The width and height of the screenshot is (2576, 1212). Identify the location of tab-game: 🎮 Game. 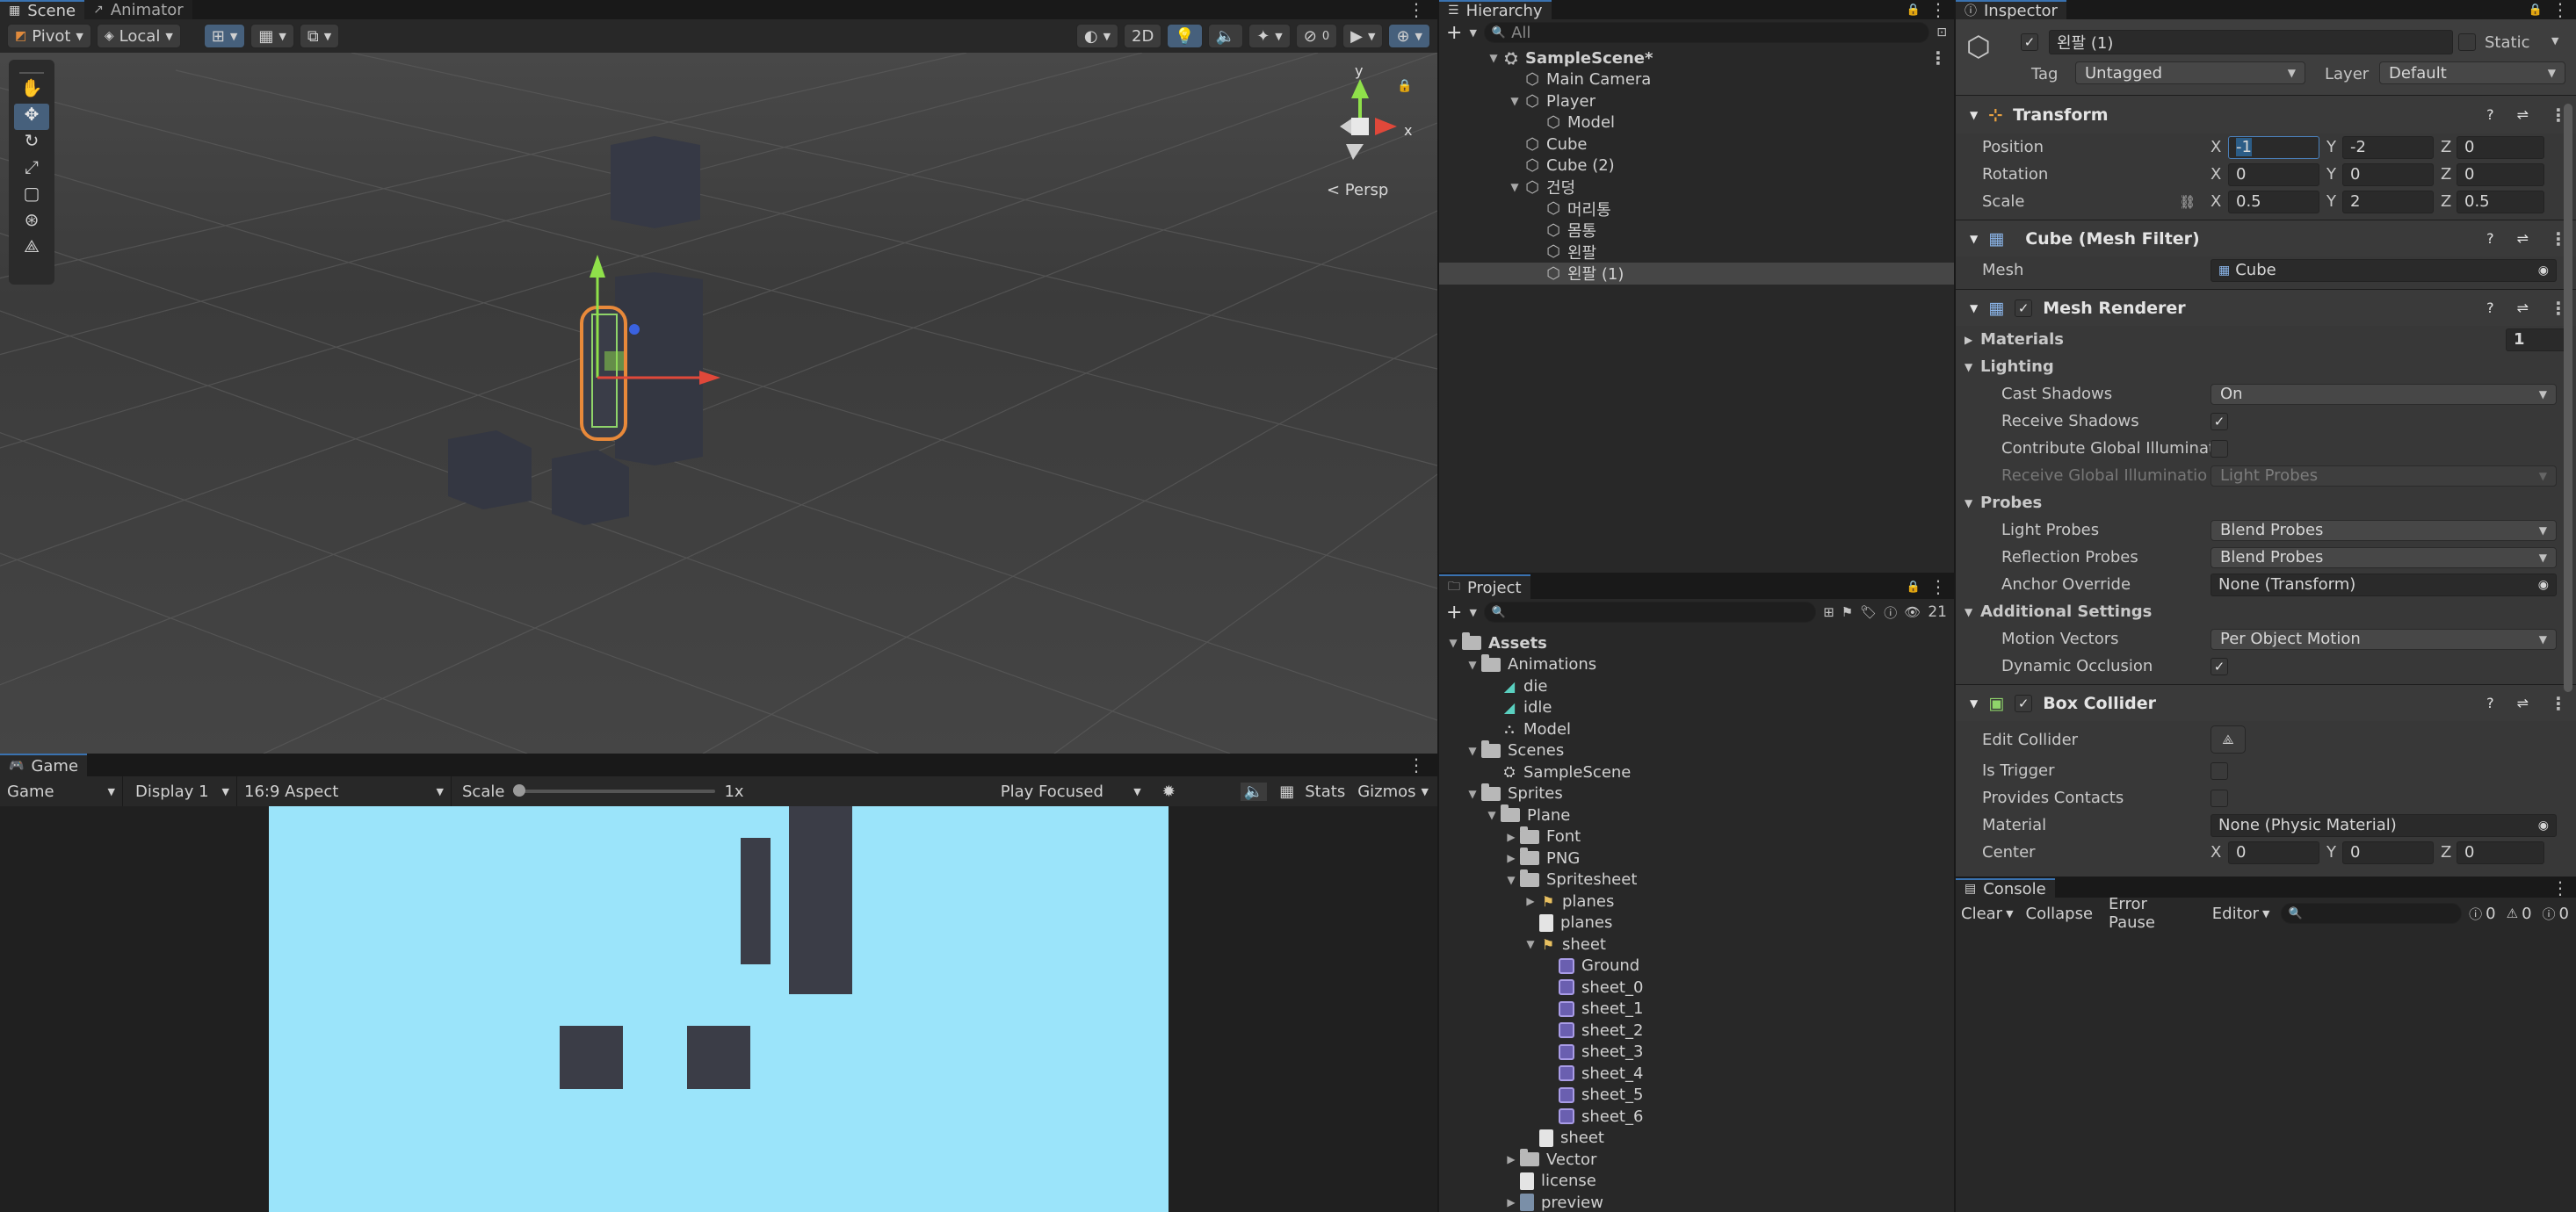
(44, 765).